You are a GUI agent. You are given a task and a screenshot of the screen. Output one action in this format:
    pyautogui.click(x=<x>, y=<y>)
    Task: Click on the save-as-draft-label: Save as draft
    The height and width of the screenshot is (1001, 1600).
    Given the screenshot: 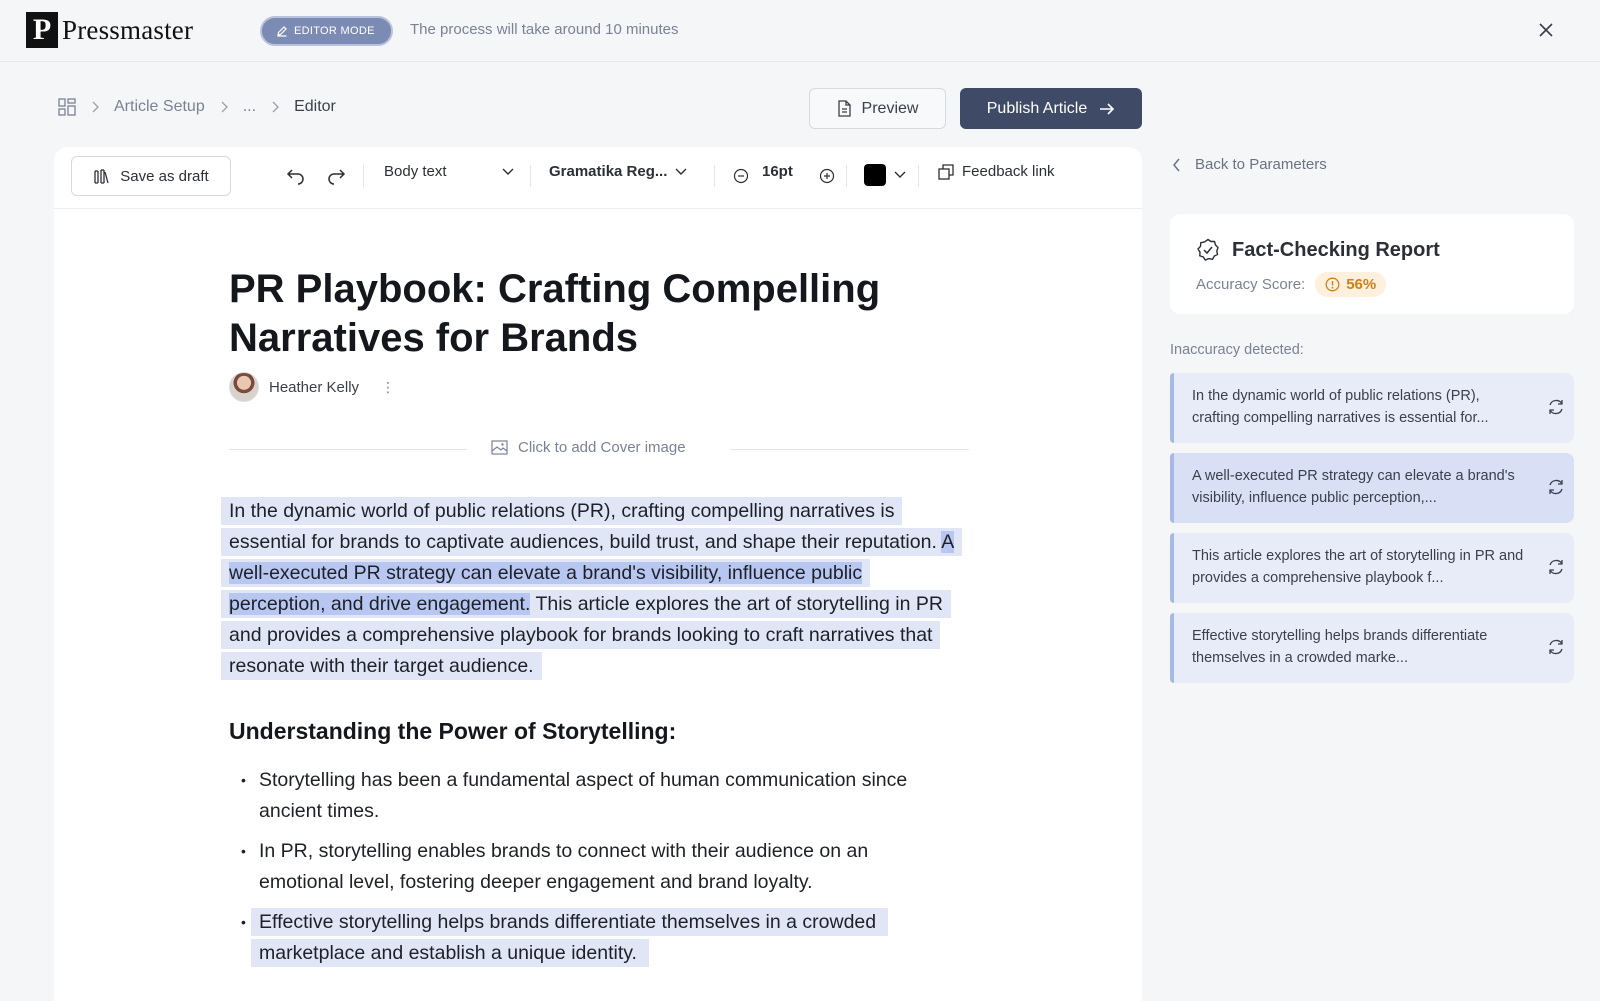 What is the action you would take?
    pyautogui.click(x=164, y=176)
    